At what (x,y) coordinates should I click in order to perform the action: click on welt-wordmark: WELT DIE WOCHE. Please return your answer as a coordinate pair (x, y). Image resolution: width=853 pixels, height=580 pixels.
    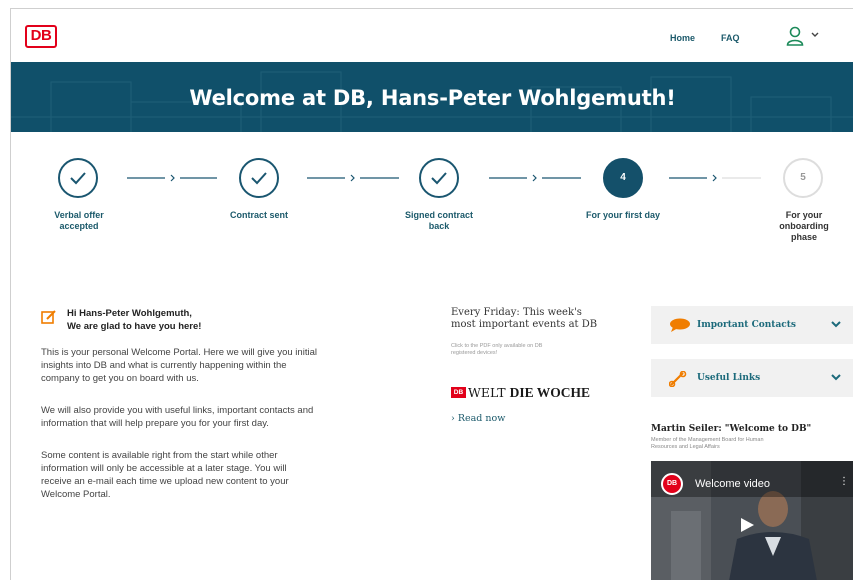
    Looking at the image, I should click on (529, 393).